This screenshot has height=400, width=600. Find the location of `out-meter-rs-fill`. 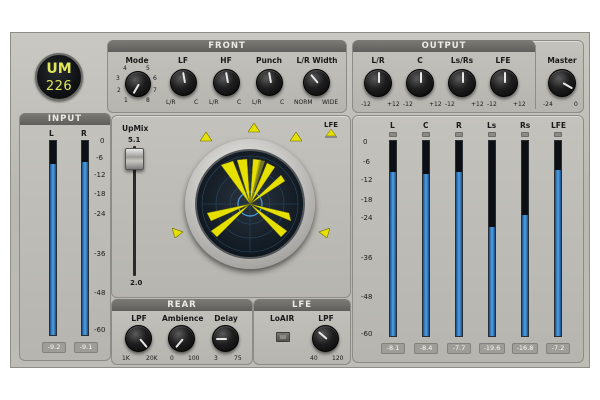

out-meter-rs-fill is located at coordinates (525, 275).